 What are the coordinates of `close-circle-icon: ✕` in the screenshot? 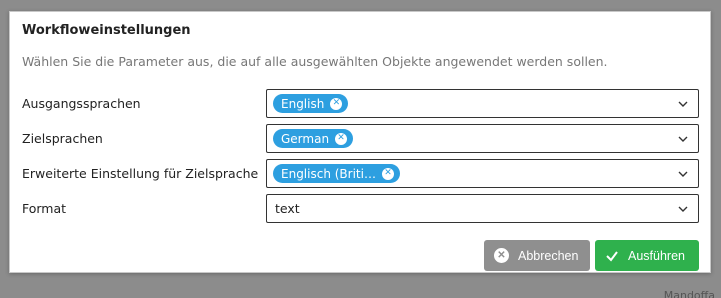 It's located at (501, 255).